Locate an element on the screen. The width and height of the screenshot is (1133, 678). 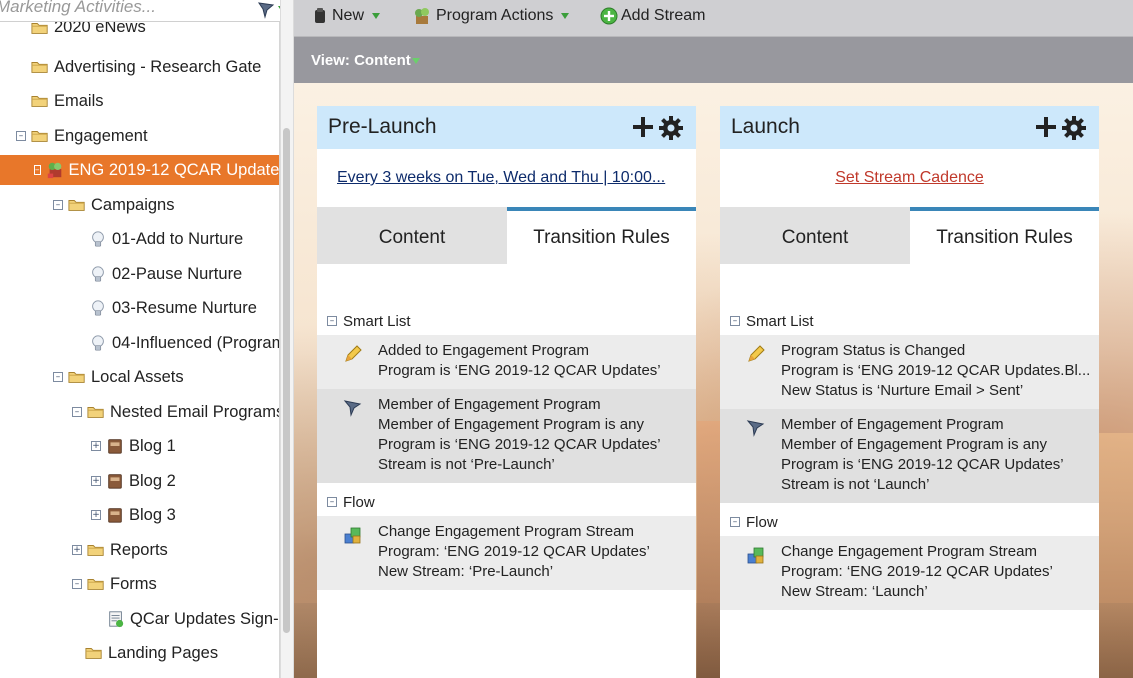
tree-item: Advertising - Research Gate is located at coordinates (145, 67).